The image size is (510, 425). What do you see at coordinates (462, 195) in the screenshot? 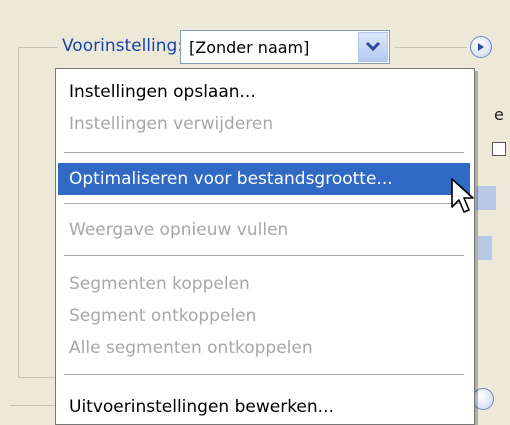
I see `mouse-pointer-icon` at bounding box center [462, 195].